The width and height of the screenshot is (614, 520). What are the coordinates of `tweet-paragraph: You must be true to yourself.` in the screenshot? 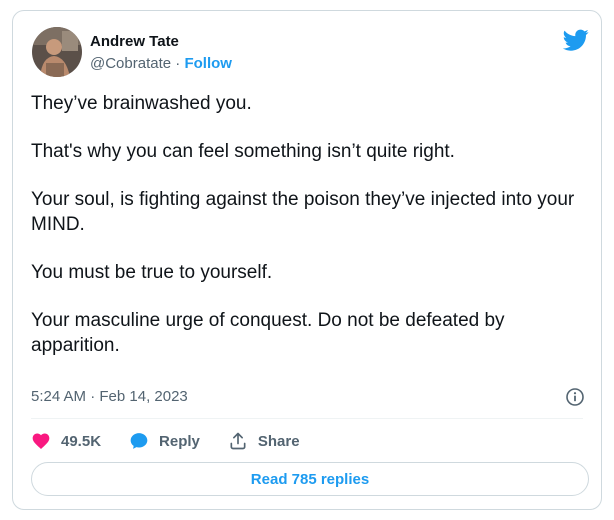 It's located at (152, 272).